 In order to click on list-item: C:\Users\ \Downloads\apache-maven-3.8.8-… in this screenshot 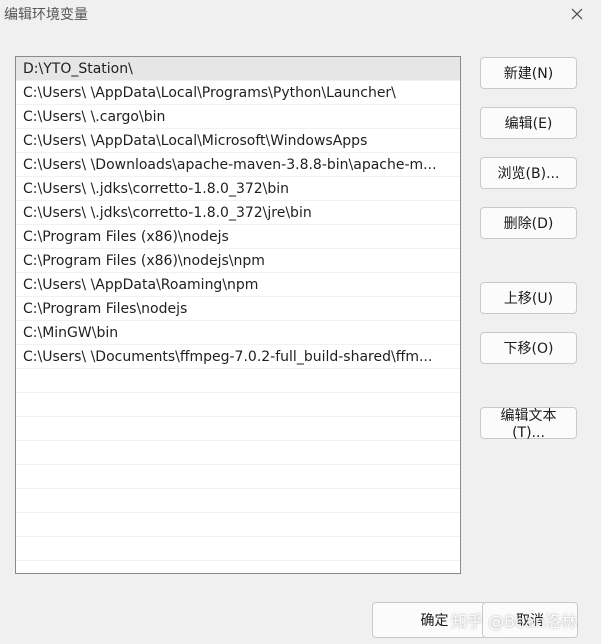, I will do `click(238, 165)`.